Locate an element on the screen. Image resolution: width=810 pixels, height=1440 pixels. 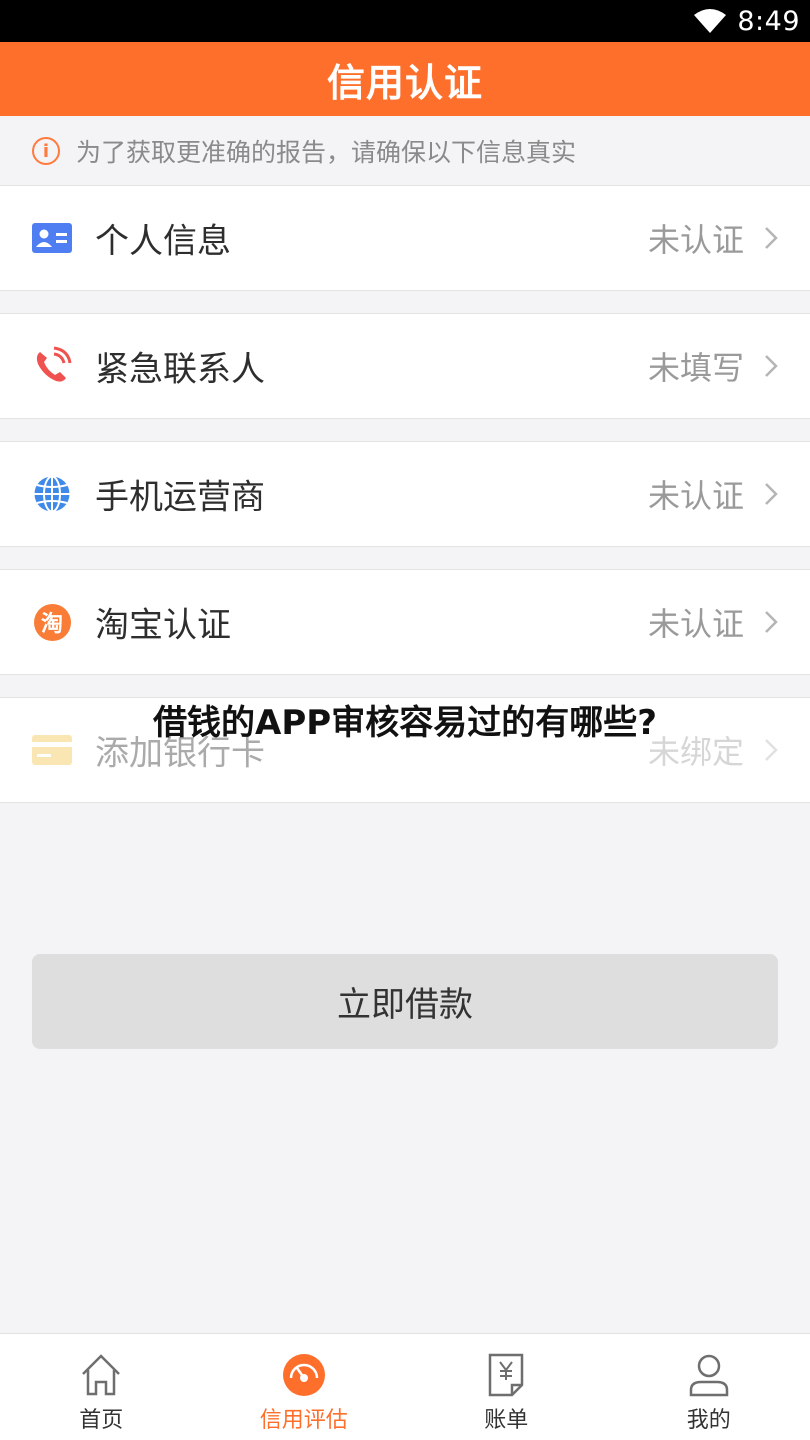
nav-label: 我的 is located at coordinates (708, 1420).